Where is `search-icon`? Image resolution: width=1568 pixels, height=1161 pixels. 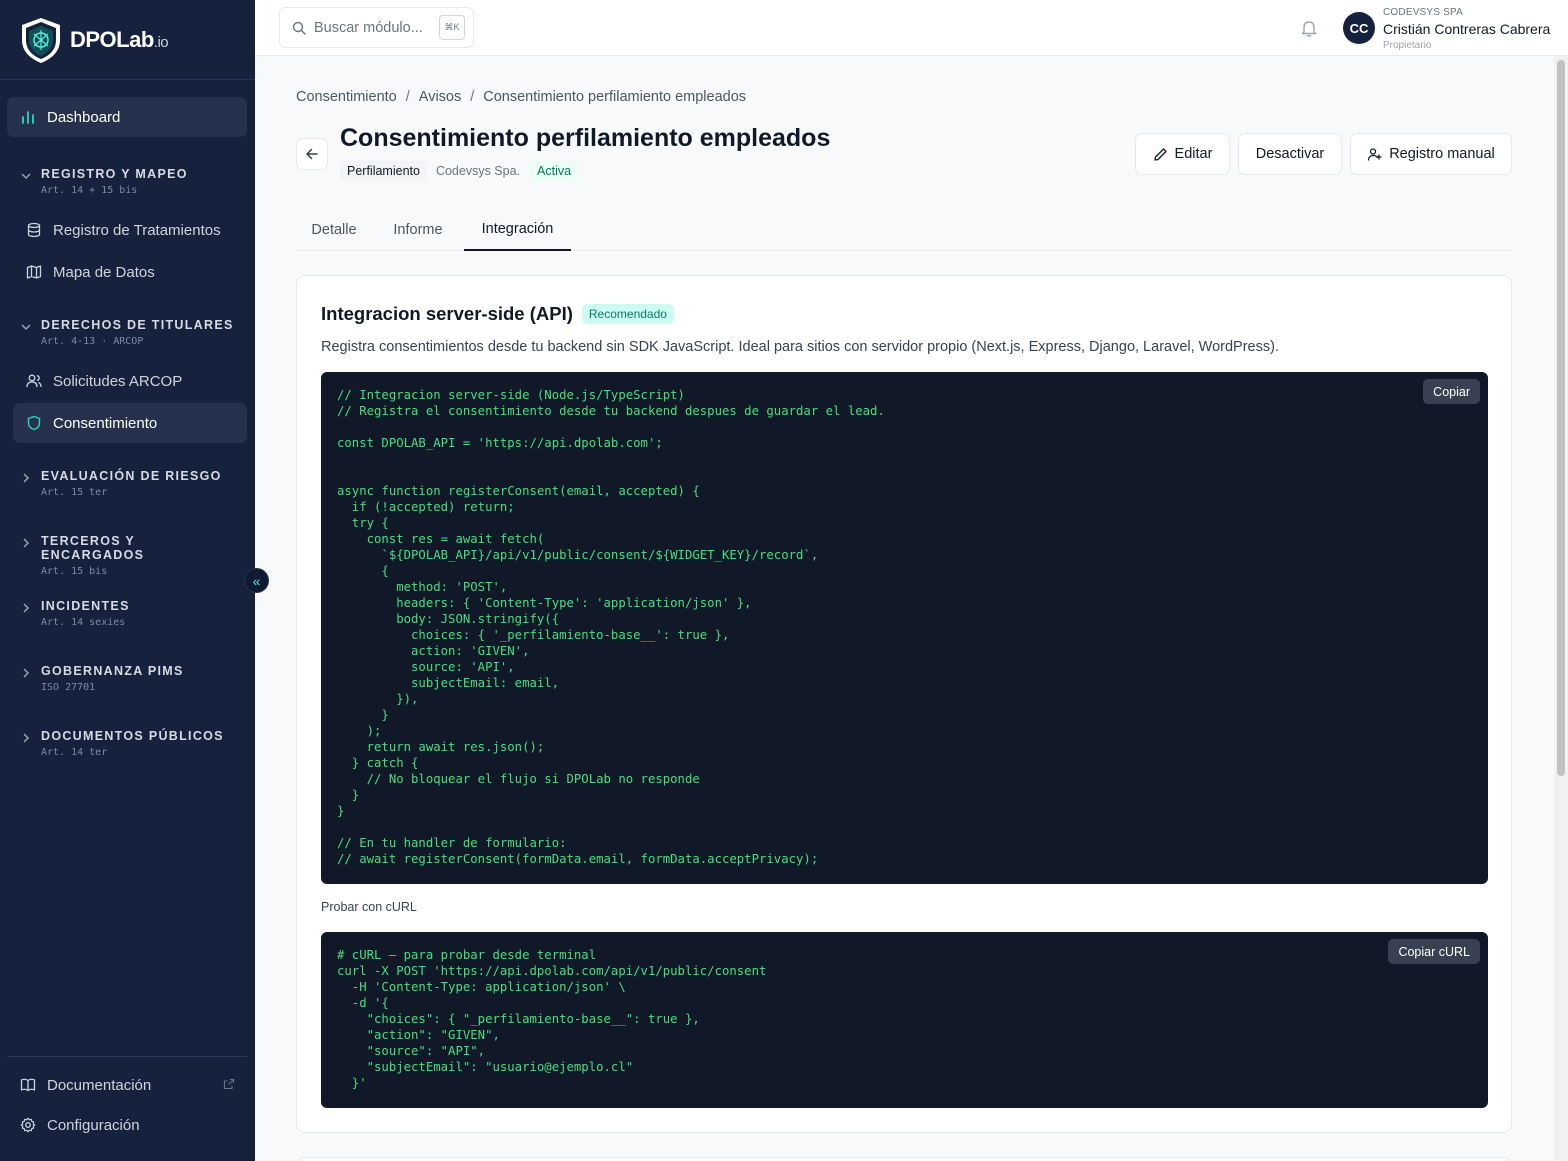
search-icon is located at coordinates (299, 28).